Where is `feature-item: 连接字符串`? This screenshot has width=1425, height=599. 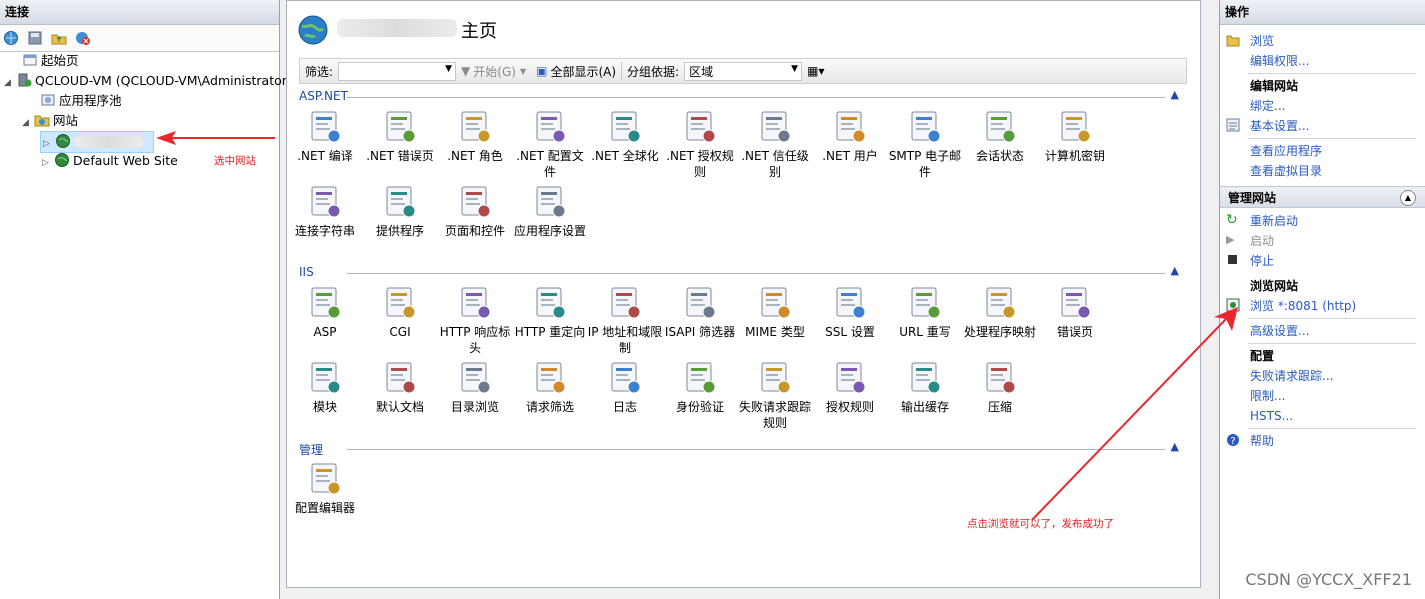
feature-item: 连接字符串 is located at coordinates (325, 211).